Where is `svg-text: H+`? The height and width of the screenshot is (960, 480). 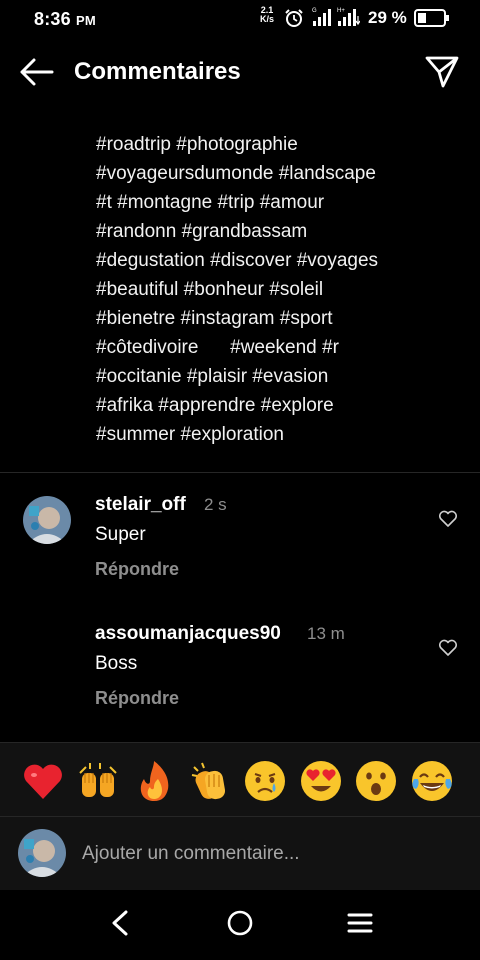 svg-text: H+ is located at coordinates (341, 11).